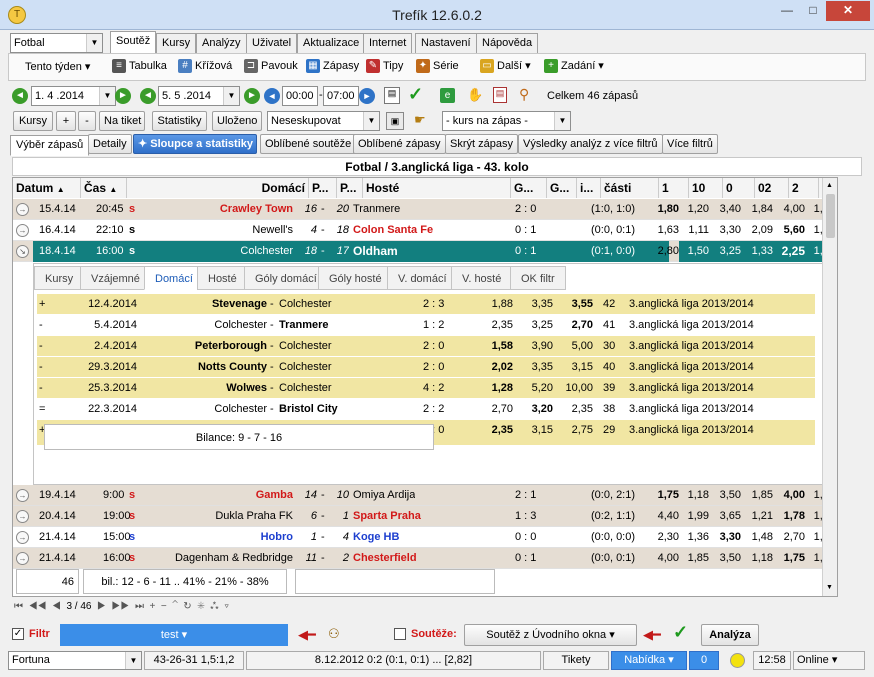 This screenshot has width=874, height=677. What do you see at coordinates (75, 660) in the screenshot?
I see `bookmaker-select: Fortuna ▼` at bounding box center [75, 660].